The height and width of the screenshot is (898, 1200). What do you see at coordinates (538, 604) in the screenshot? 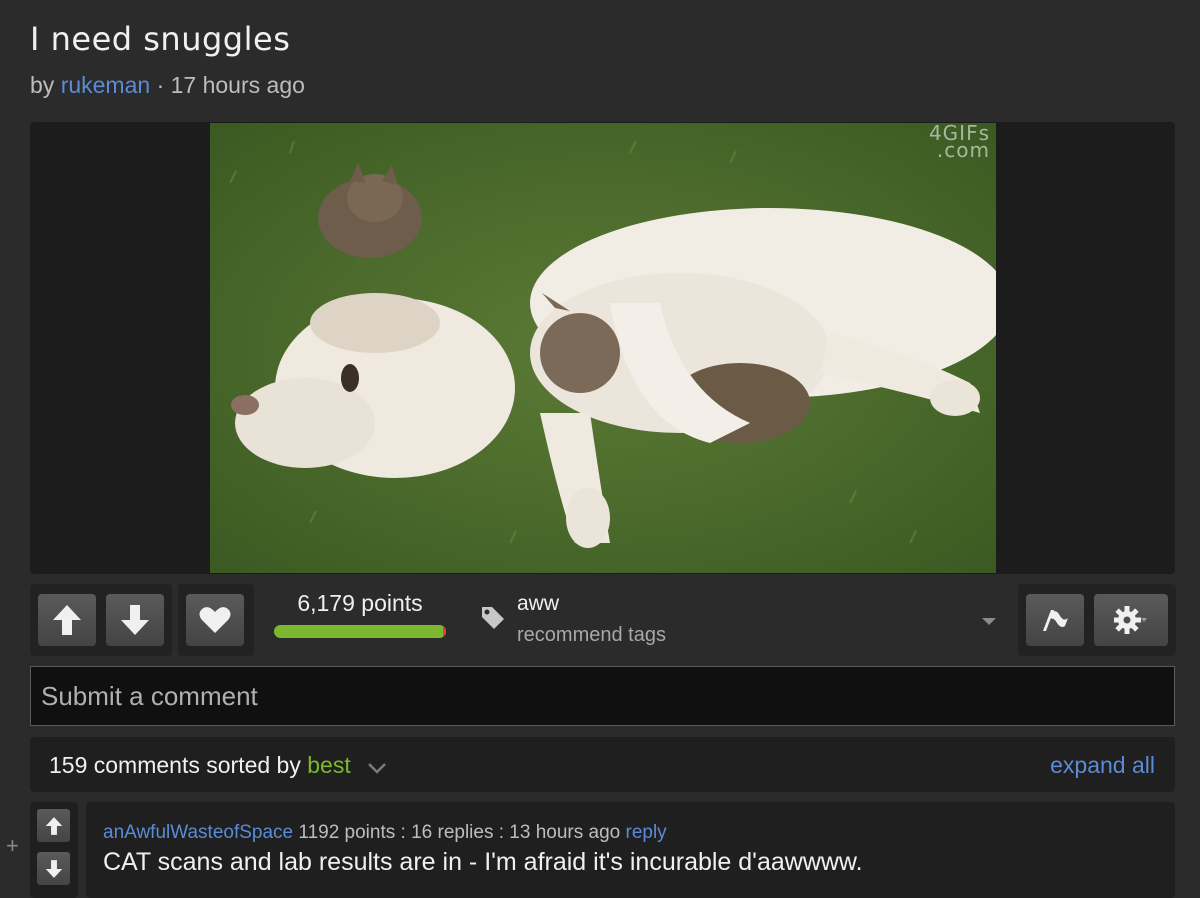
I see `tag-link: aww` at bounding box center [538, 604].